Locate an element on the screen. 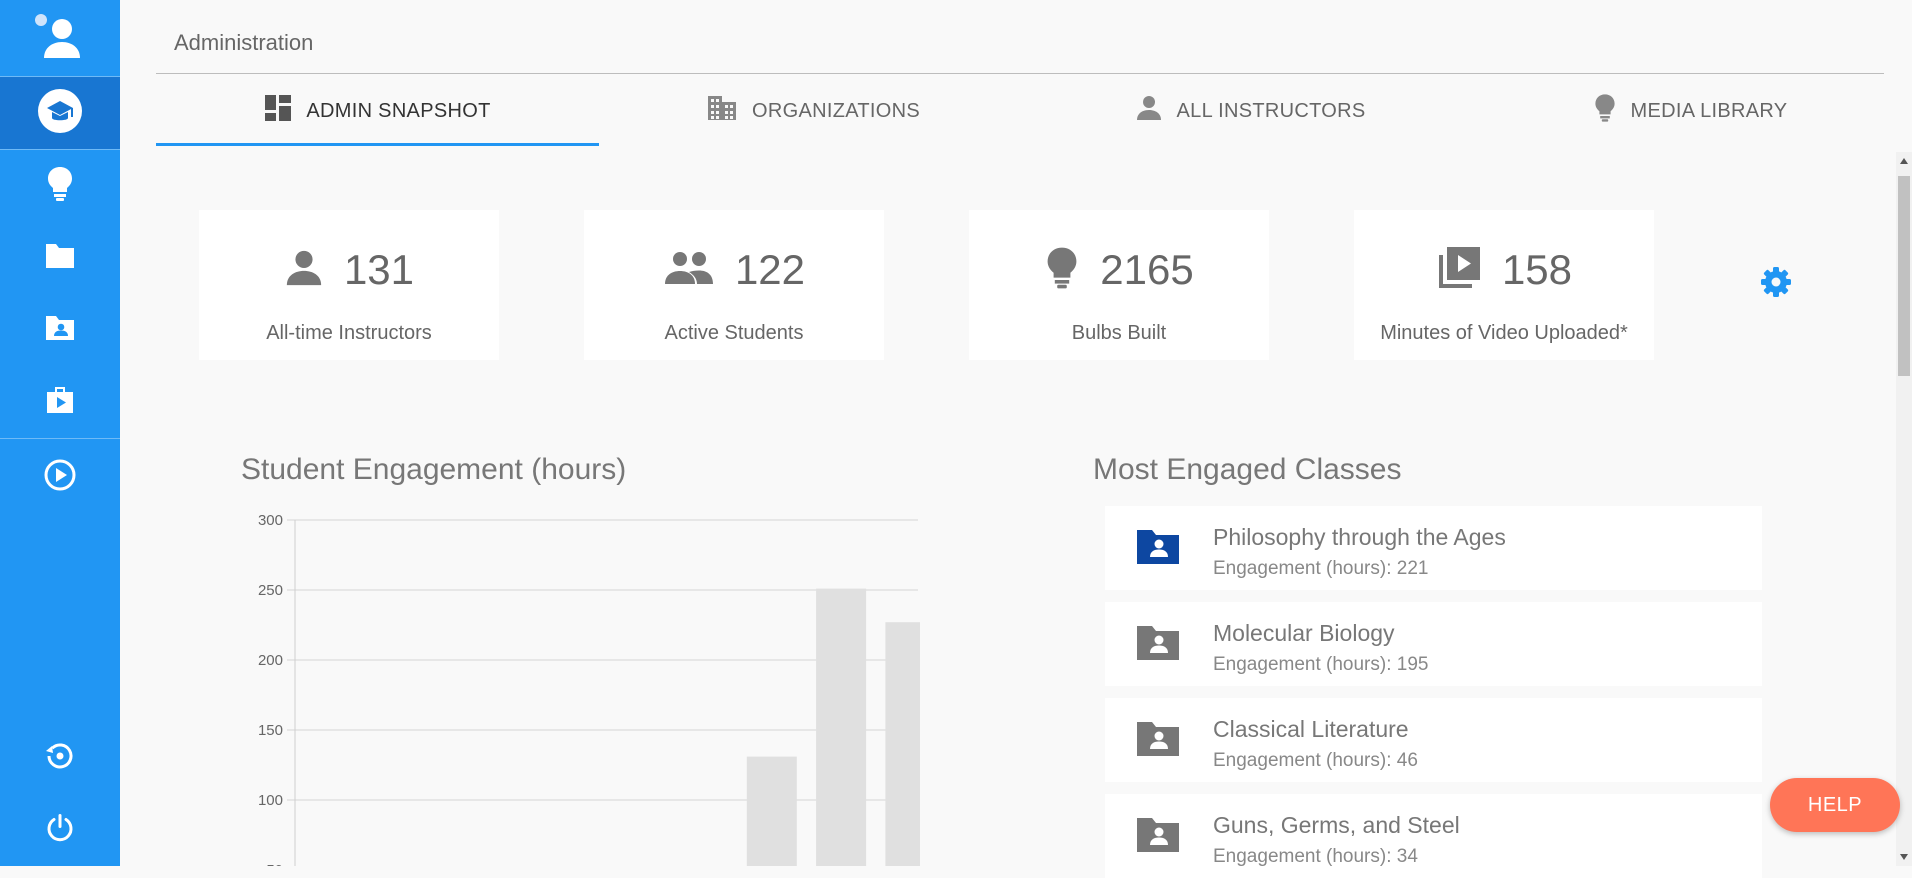  stat-label: Bulbs Built is located at coordinates (1119, 333).